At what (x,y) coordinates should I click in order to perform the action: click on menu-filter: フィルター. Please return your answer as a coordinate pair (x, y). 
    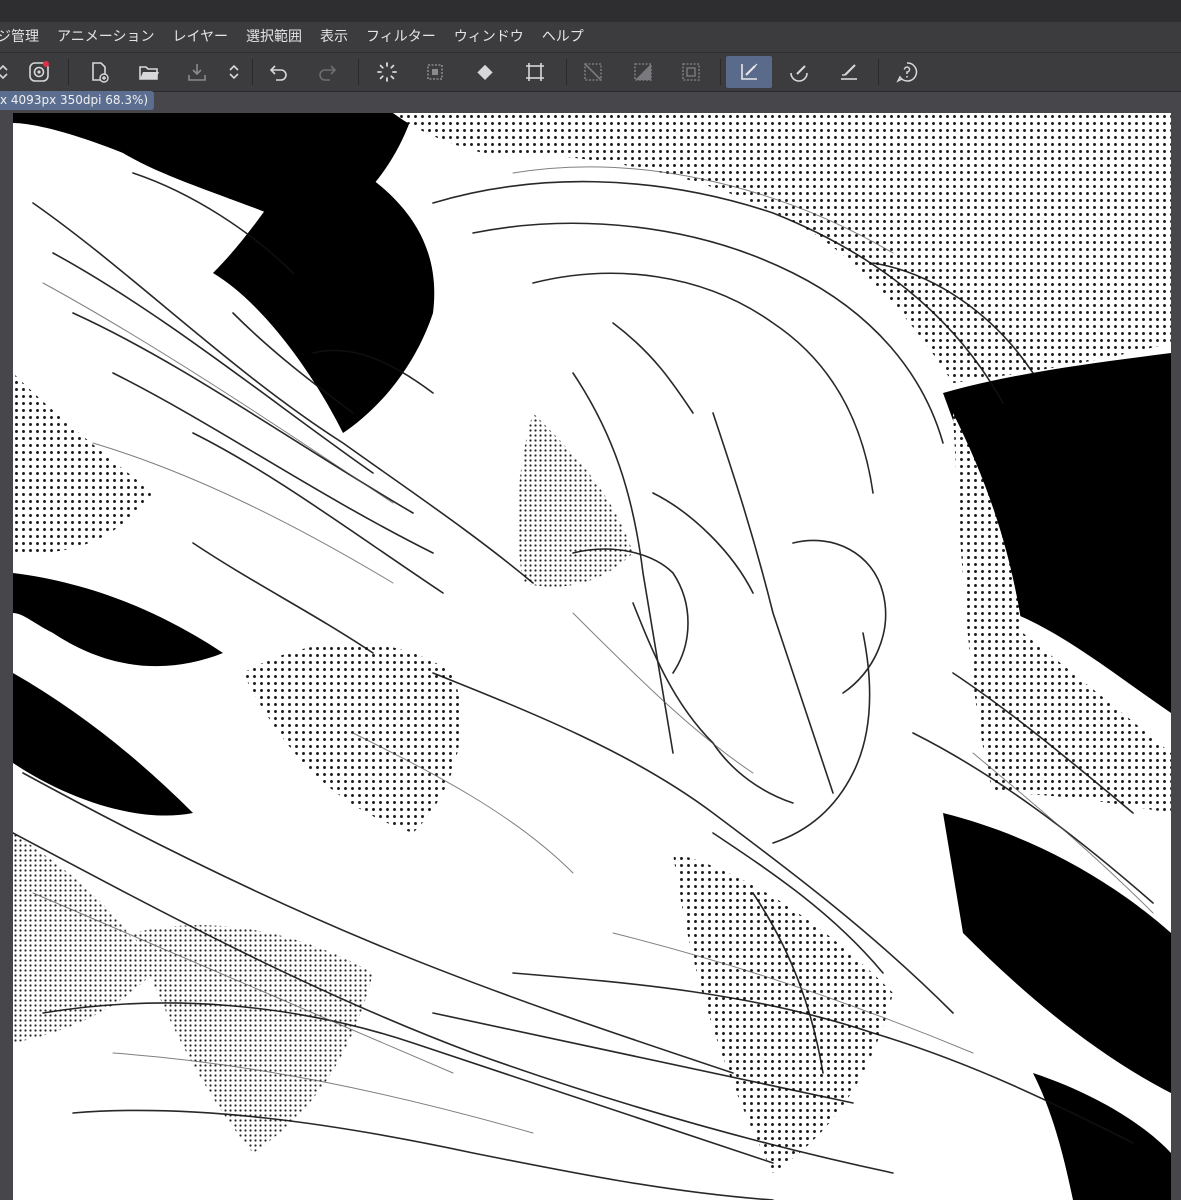
    Looking at the image, I should click on (401, 37).